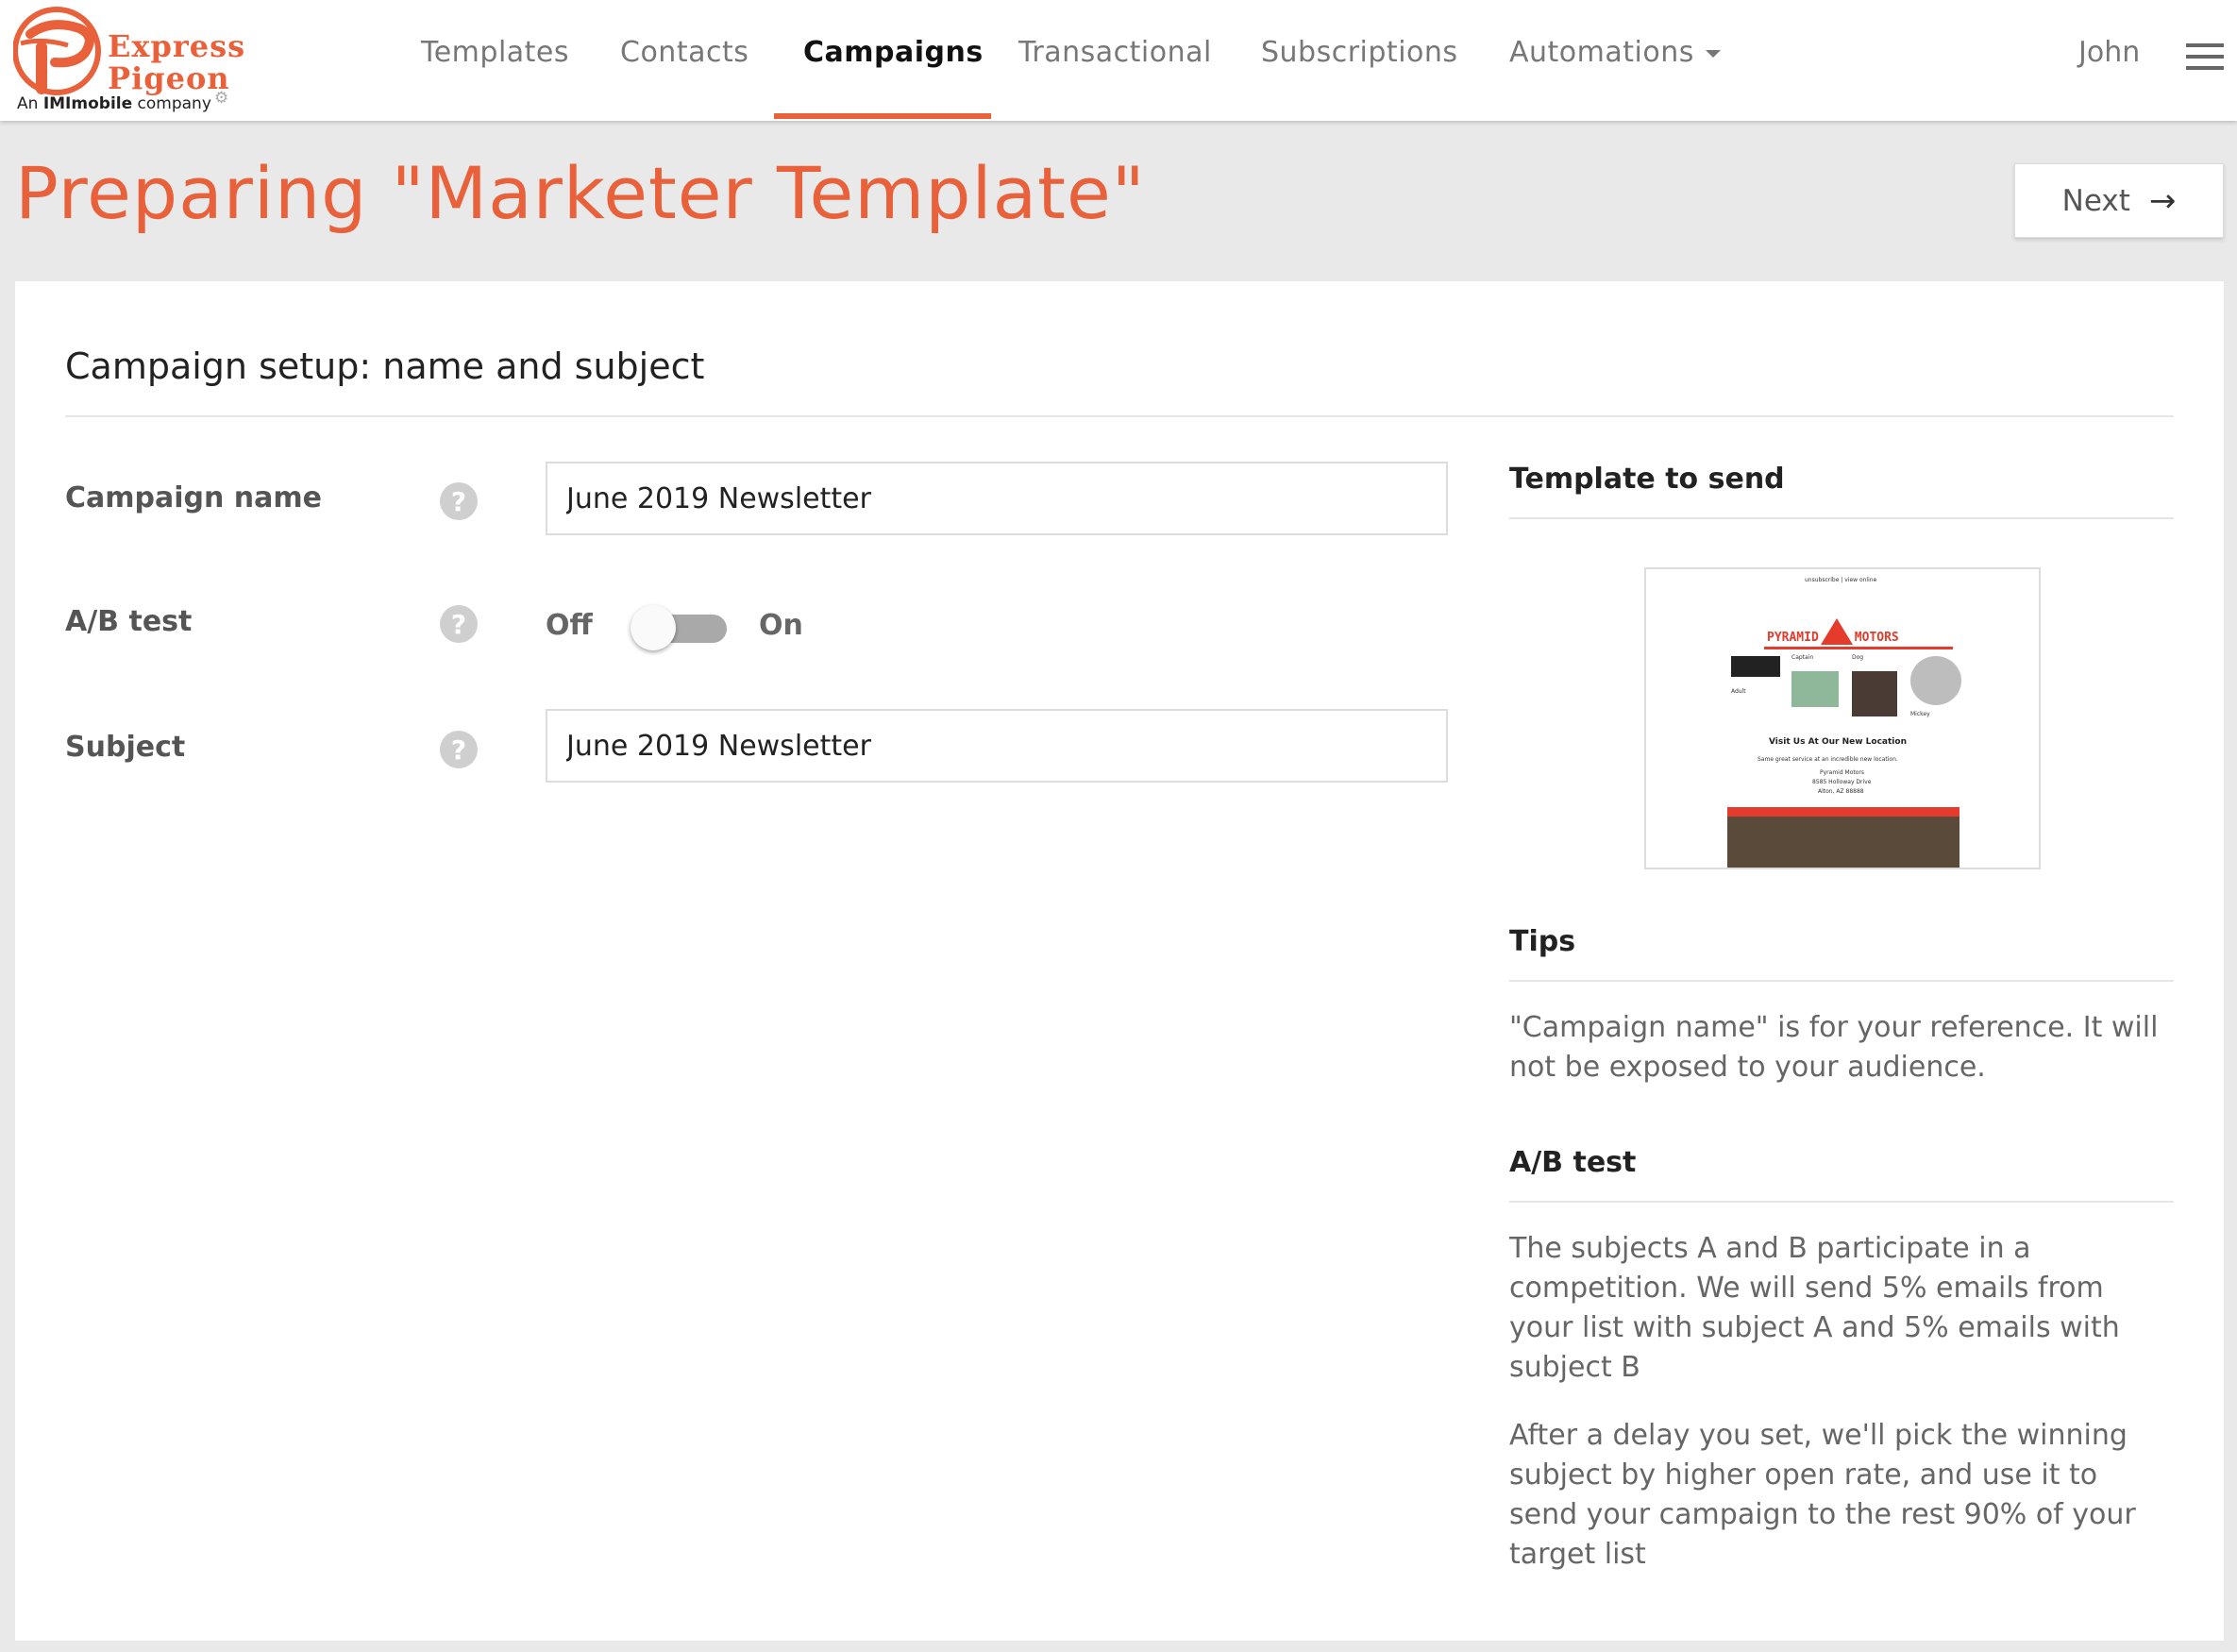 The image size is (2237, 1652). Describe the element at coordinates (129, 621) in the screenshot. I see `ab-test-label: A/B test` at that location.